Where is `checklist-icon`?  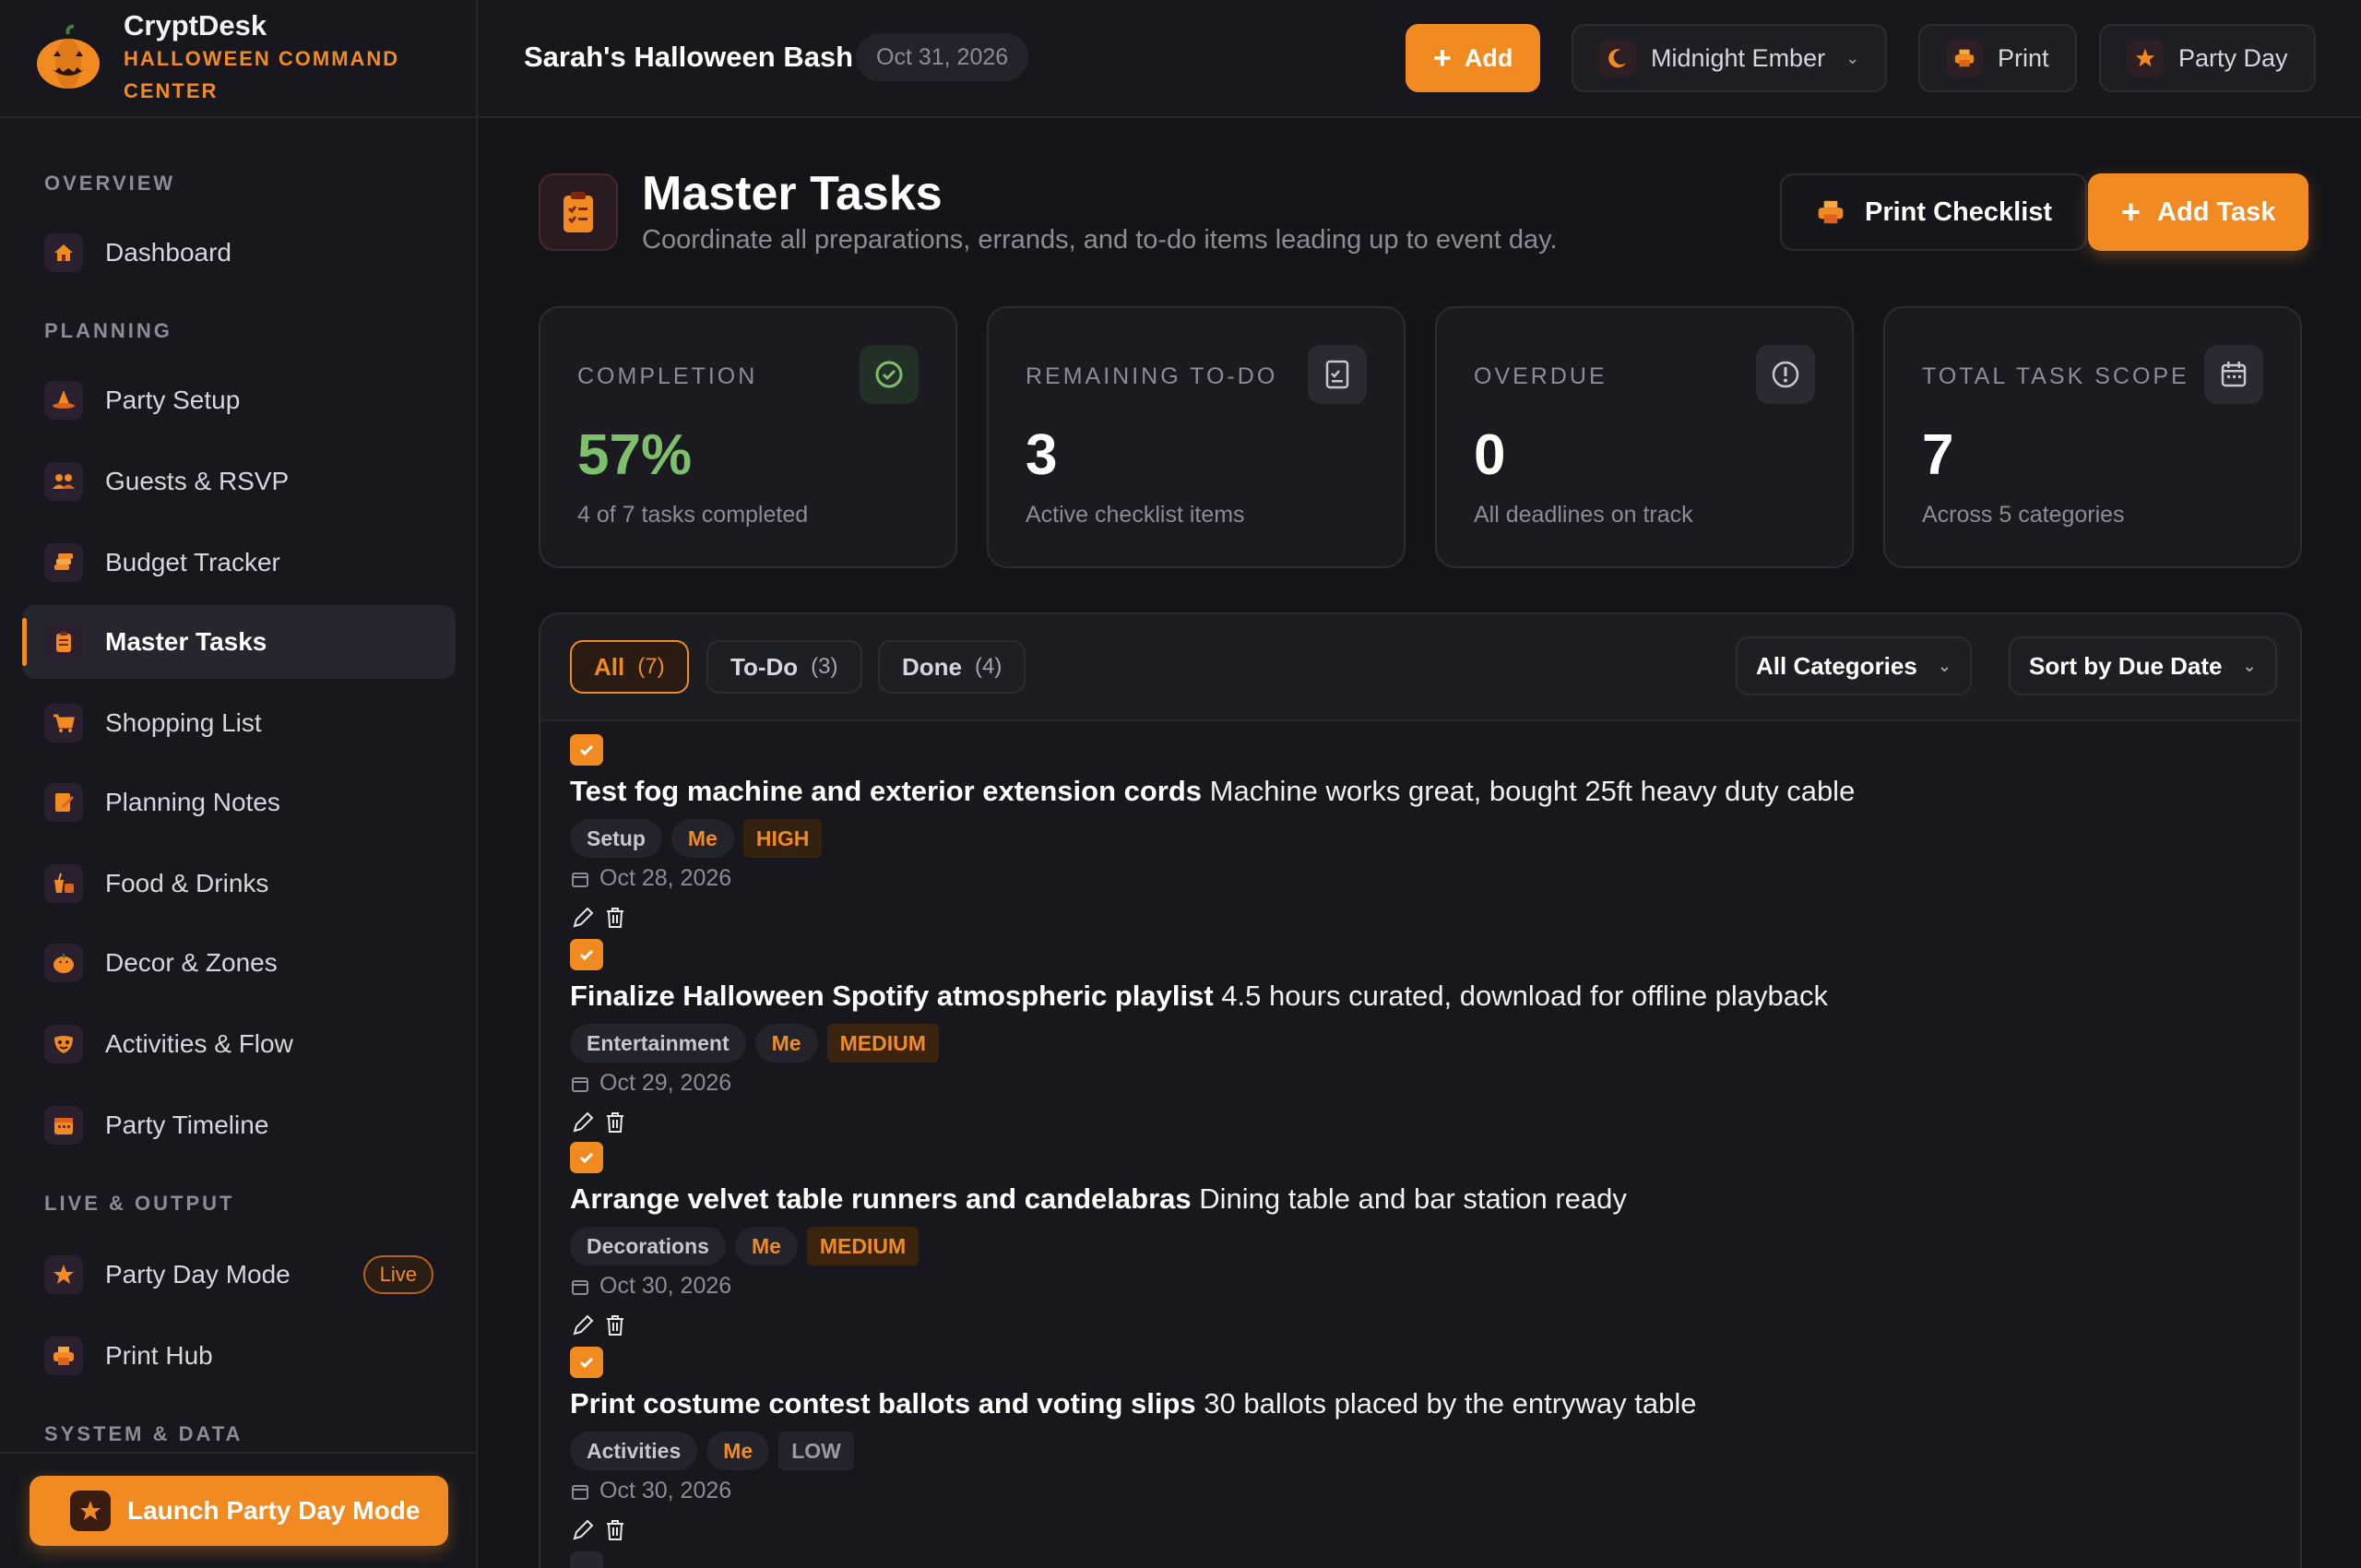
checklist-icon is located at coordinates (1337, 374).